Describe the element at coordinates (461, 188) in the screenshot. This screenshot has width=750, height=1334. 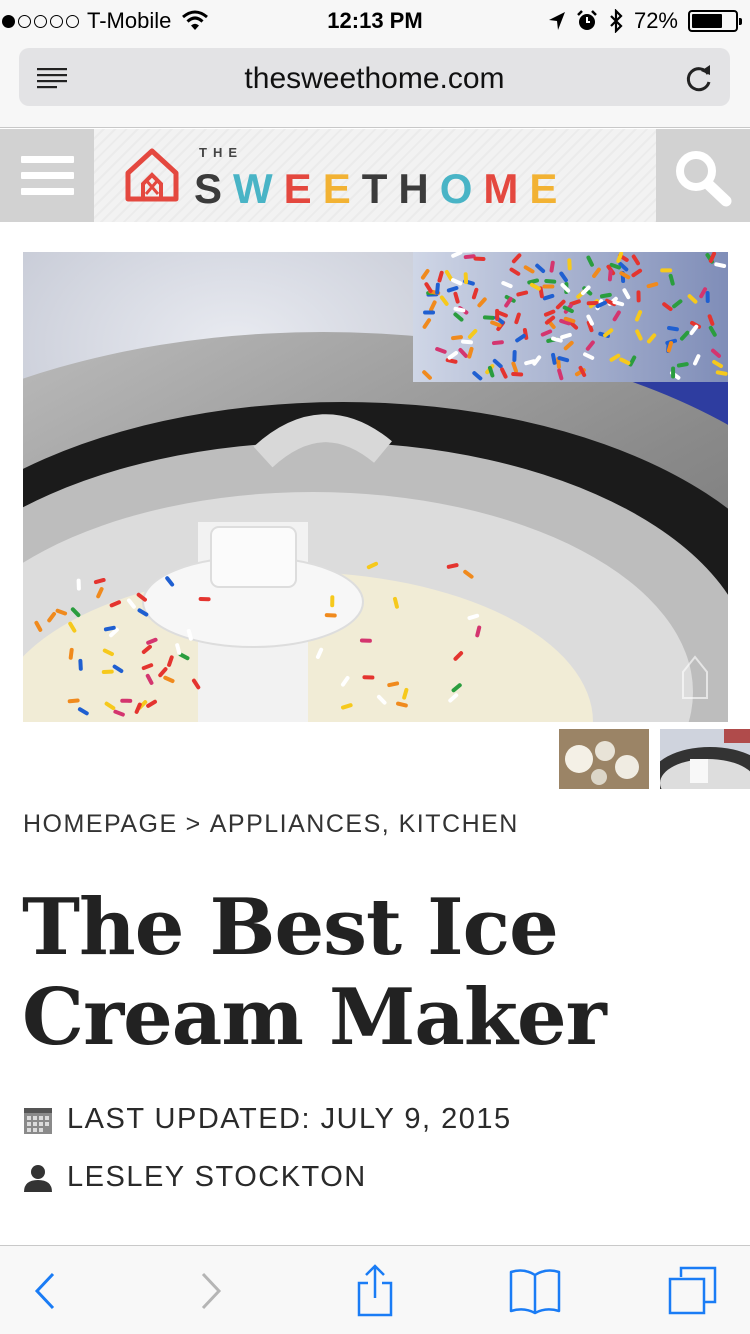
I see `logo-letter: O` at that location.